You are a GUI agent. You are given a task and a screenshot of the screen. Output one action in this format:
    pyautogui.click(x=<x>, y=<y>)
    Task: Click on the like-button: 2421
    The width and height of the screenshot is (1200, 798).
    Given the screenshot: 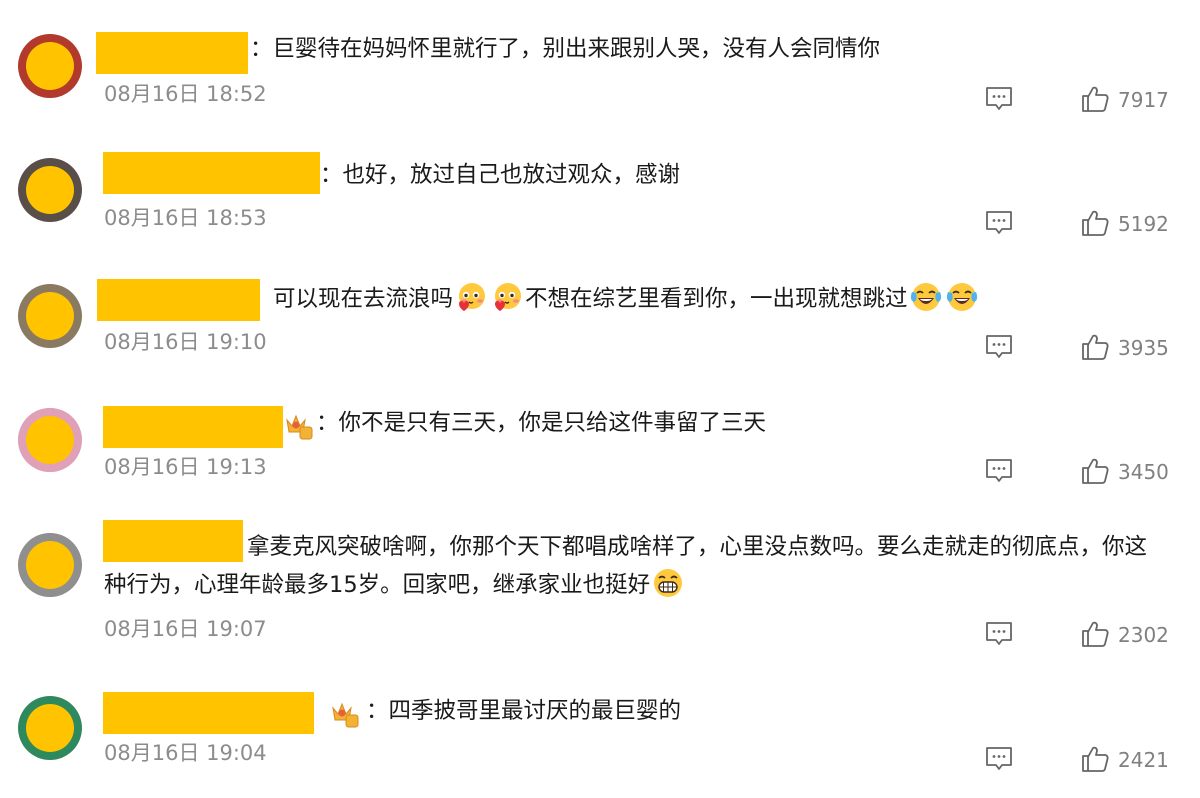 What is the action you would take?
    pyautogui.click(x=1125, y=759)
    